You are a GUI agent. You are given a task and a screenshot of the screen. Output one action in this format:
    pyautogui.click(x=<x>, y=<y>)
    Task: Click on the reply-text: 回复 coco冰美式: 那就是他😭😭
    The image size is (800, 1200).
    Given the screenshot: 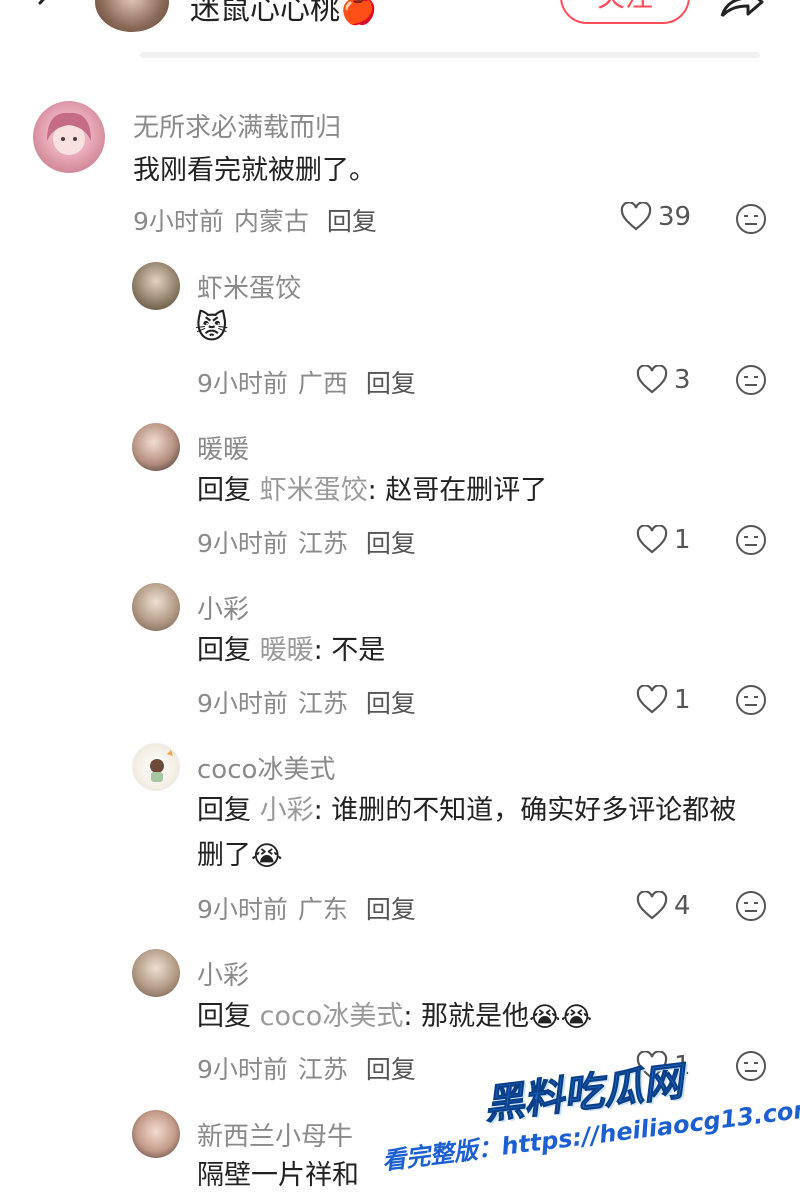 What is the action you would take?
    pyautogui.click(x=394, y=1017)
    